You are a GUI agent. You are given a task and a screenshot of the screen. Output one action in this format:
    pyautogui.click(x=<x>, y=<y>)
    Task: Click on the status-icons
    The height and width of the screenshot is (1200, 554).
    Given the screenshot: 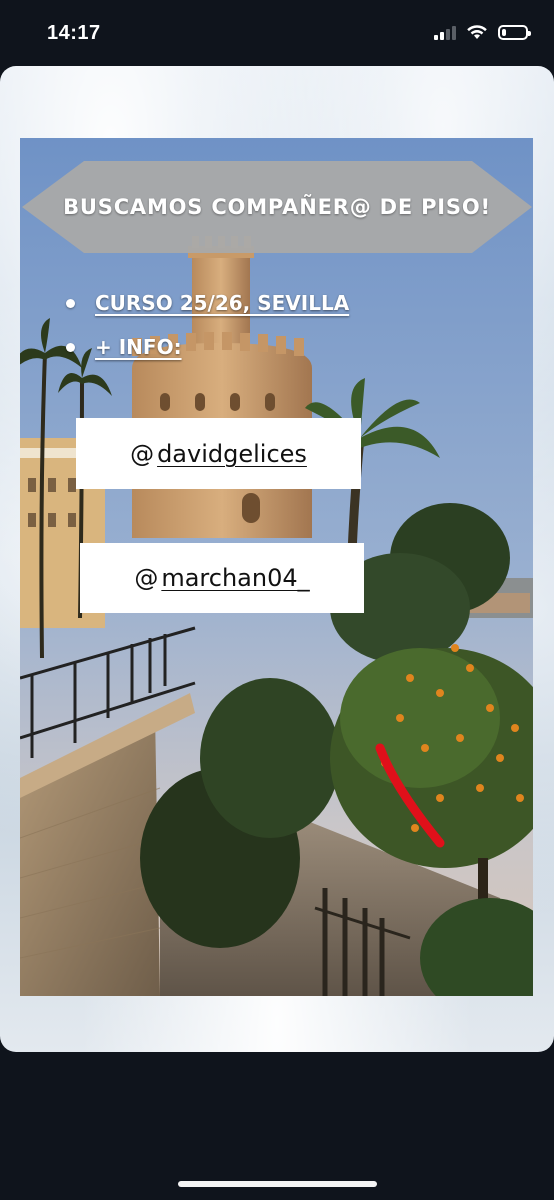 What is the action you would take?
    pyautogui.click(x=482, y=32)
    